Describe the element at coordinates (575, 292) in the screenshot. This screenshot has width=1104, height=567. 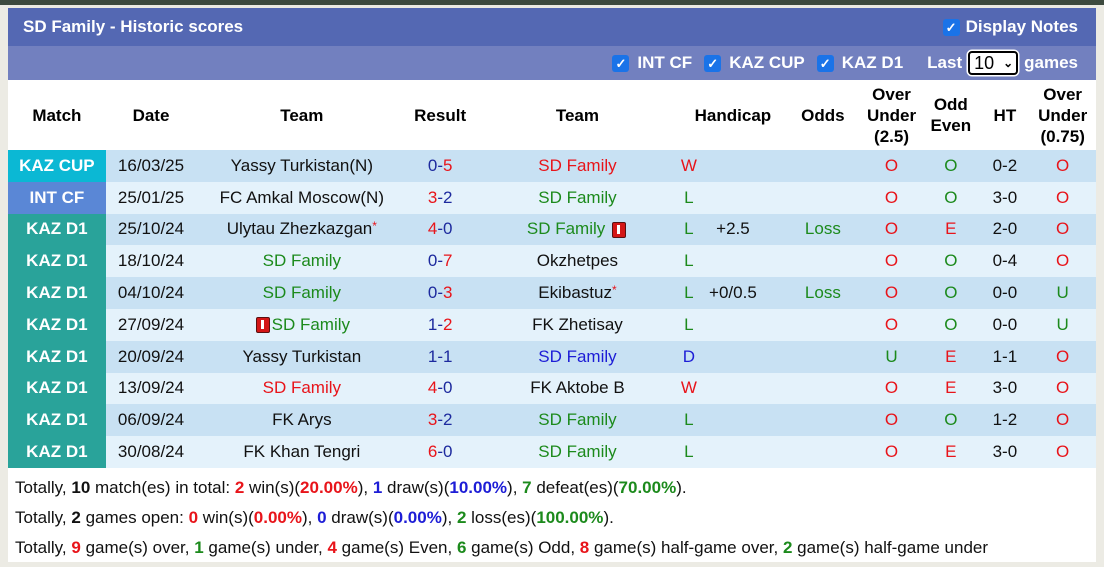
I see `team-name-link: Ekibastuz` at that location.